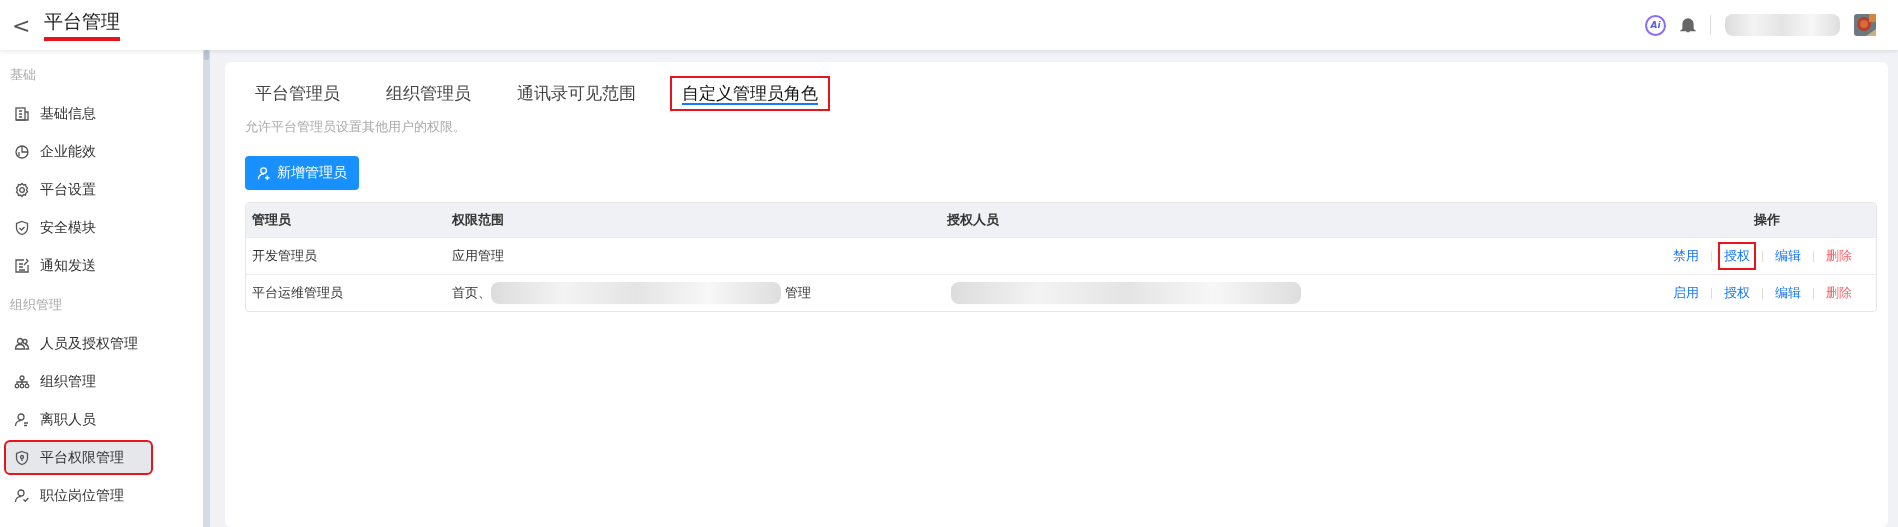  Describe the element at coordinates (78, 457) in the screenshot. I see `sidebar-item: 平台权限管理` at that location.